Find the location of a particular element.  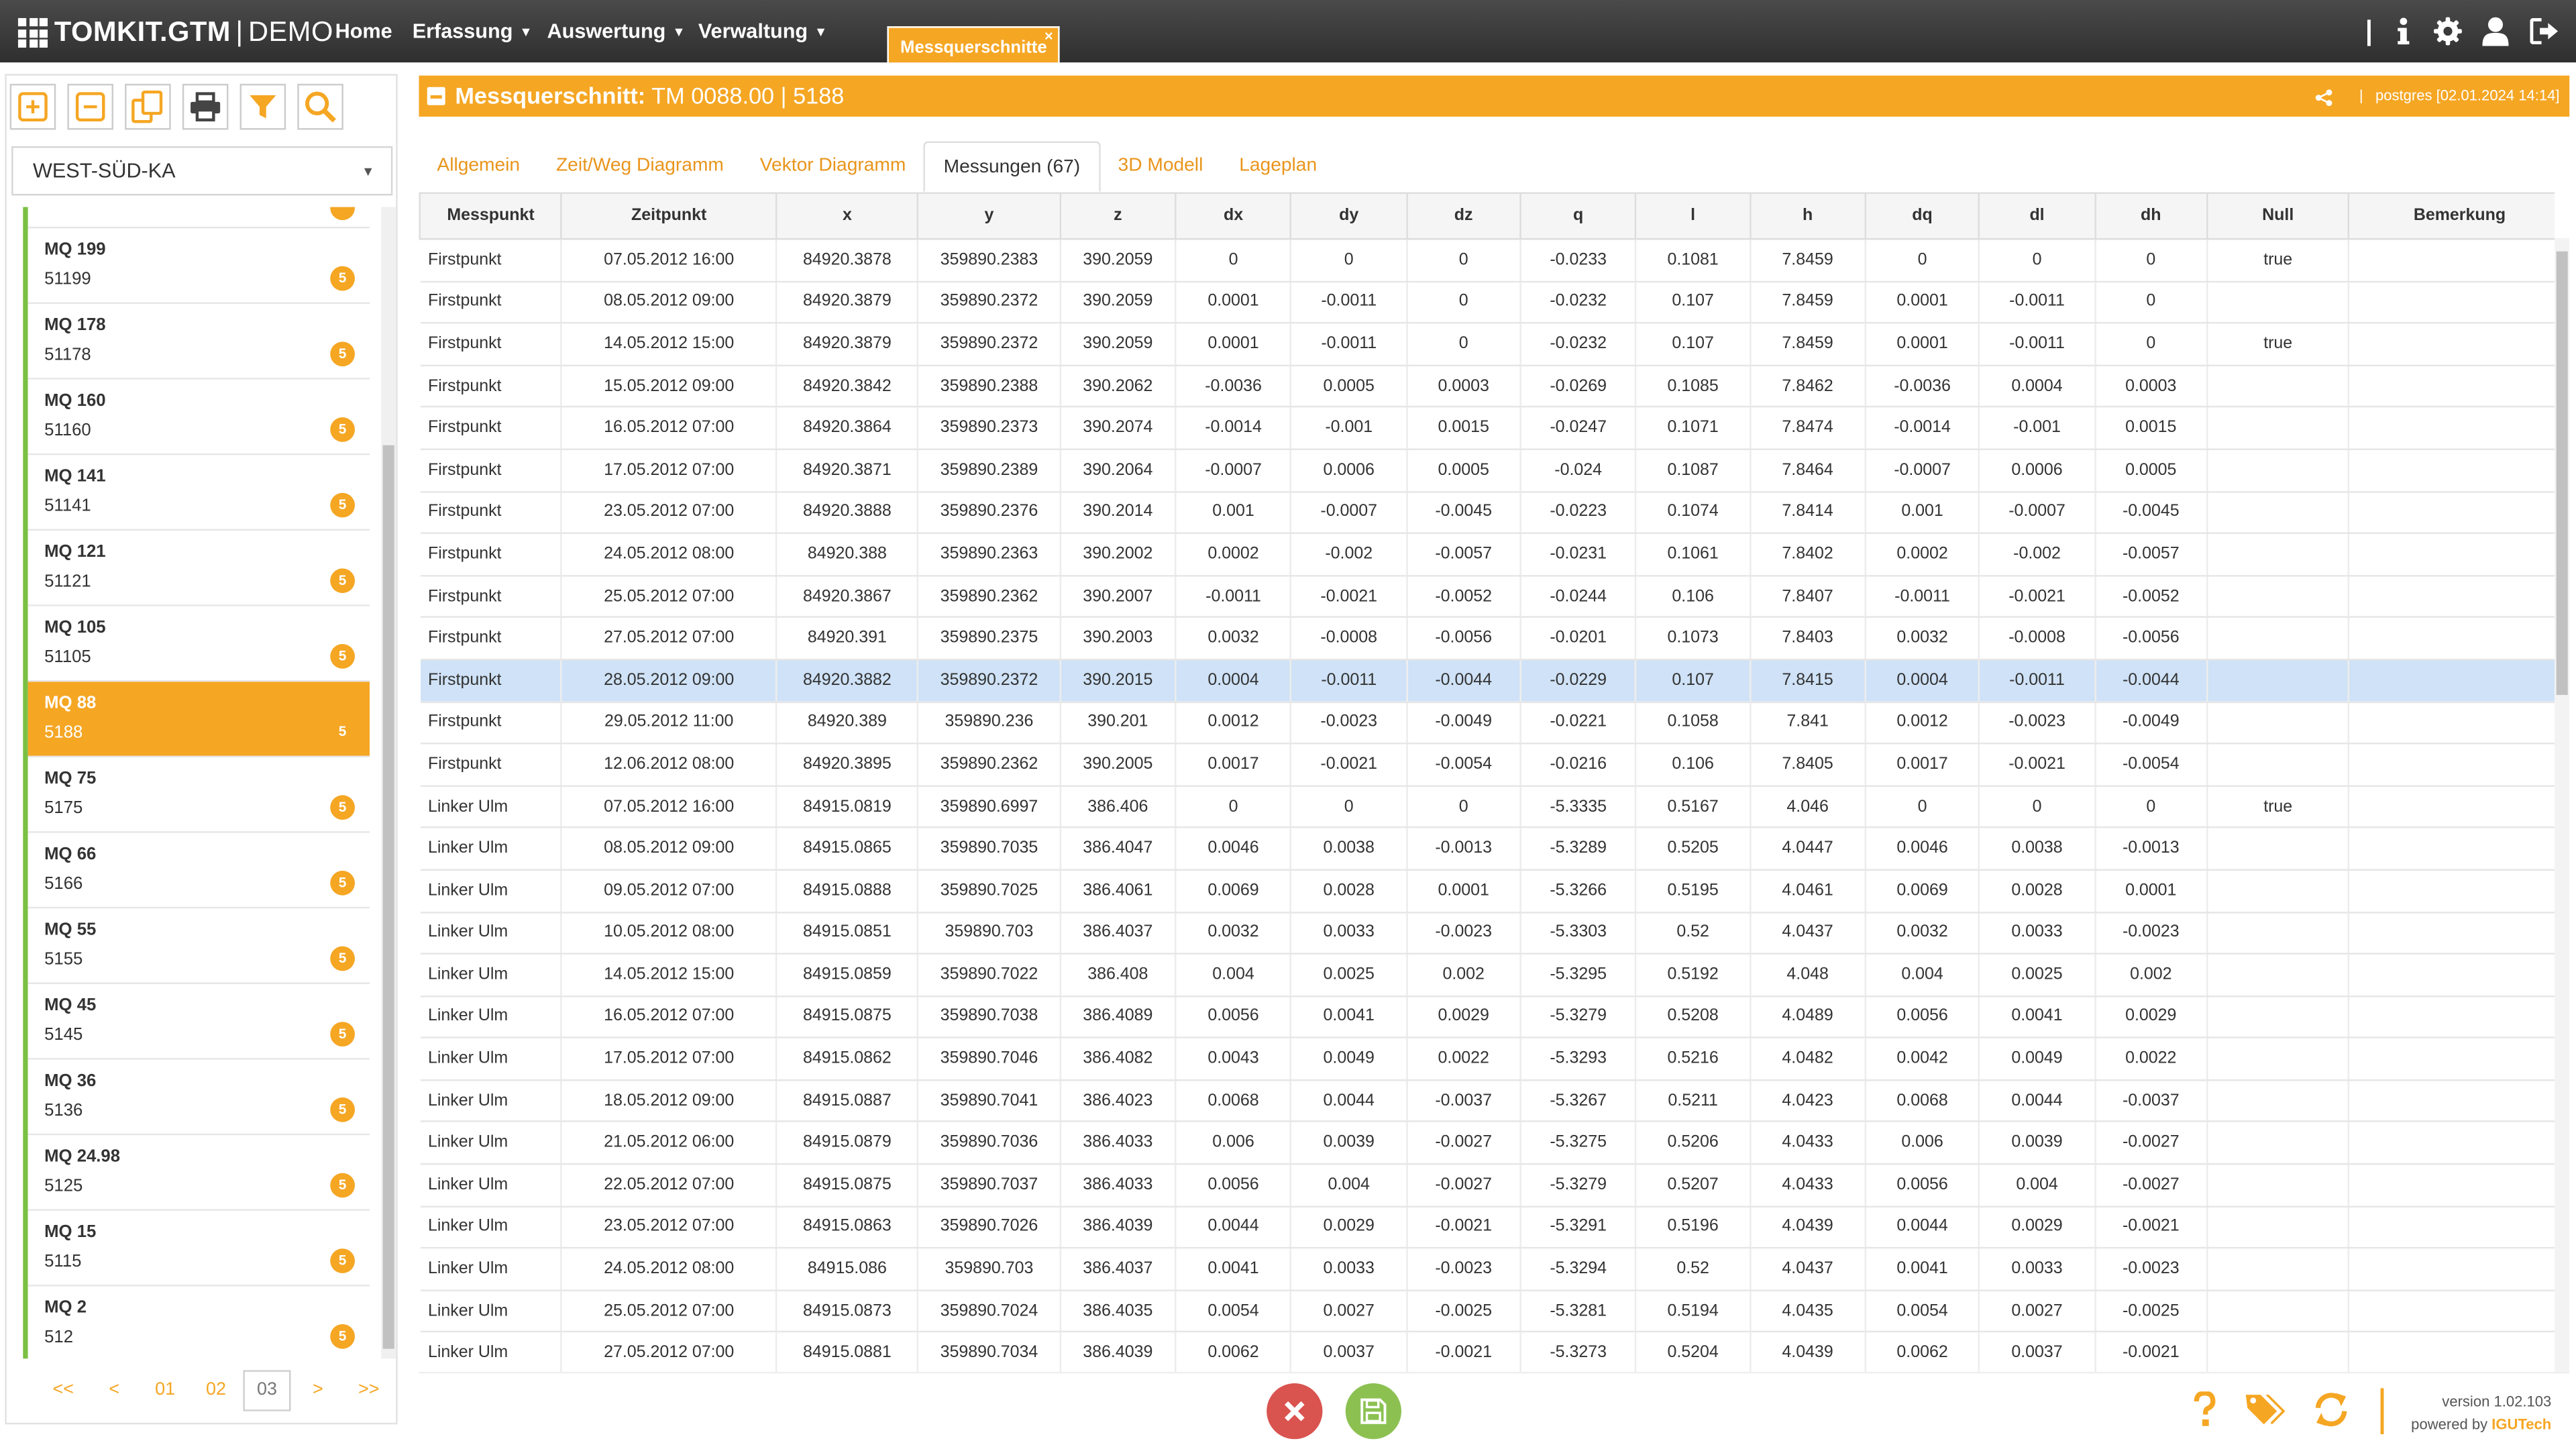

list-item: MQ 75 5175 5 is located at coordinates (199, 795).